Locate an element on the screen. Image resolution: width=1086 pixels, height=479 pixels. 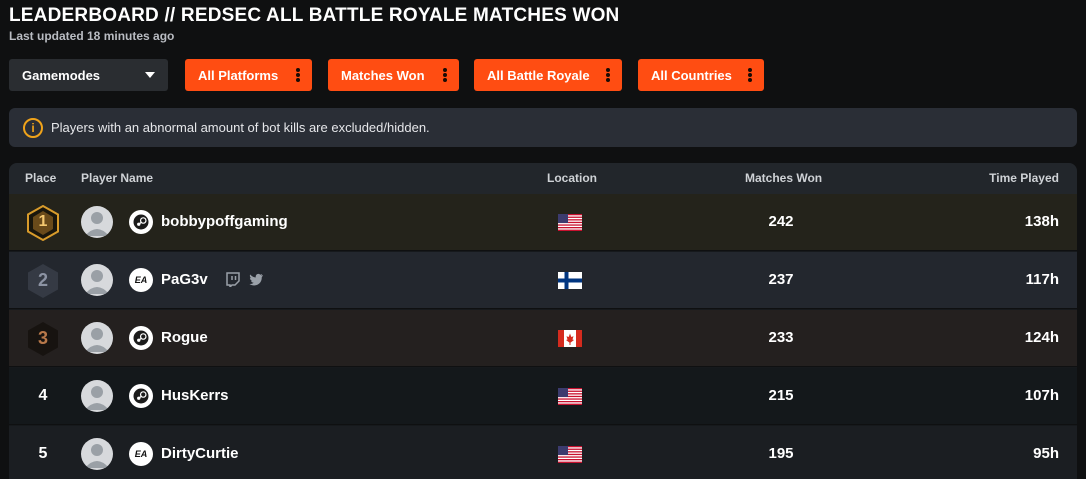
column-header-matches-won: Matches Won is located at coordinates (784, 178).